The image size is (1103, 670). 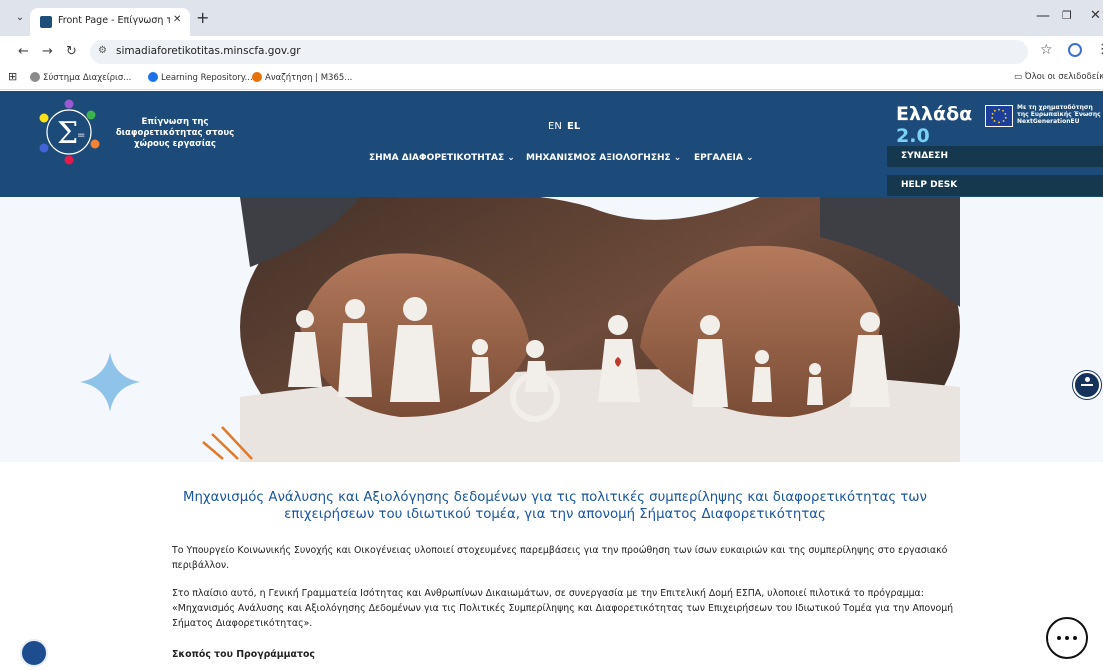 What do you see at coordinates (559, 52) in the screenshot?
I see `address-bar: ⚙ simadiaforetikotitas.minscfa.gov.gr` at bounding box center [559, 52].